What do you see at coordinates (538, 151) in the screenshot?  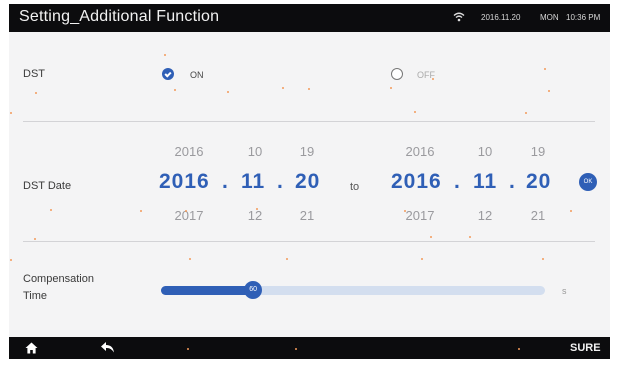 I see `end-day-prev: 19` at bounding box center [538, 151].